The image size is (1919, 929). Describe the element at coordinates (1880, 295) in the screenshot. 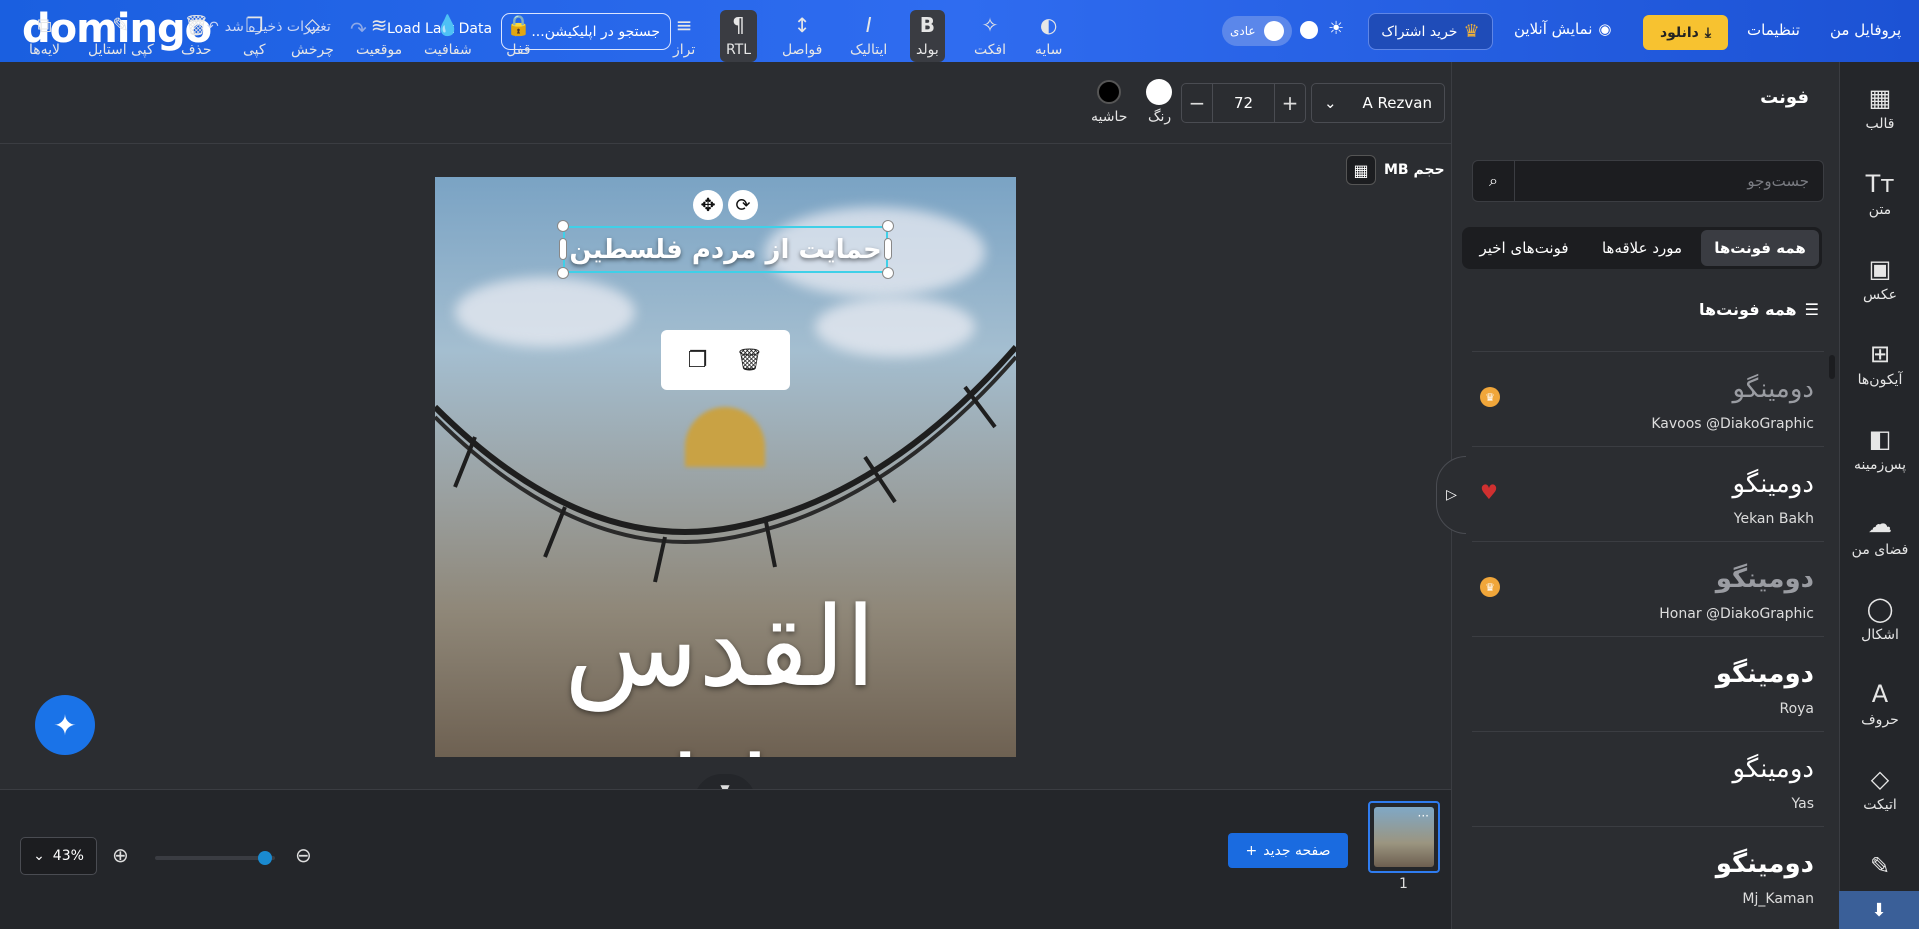

I see `rail-label: عکس` at that location.